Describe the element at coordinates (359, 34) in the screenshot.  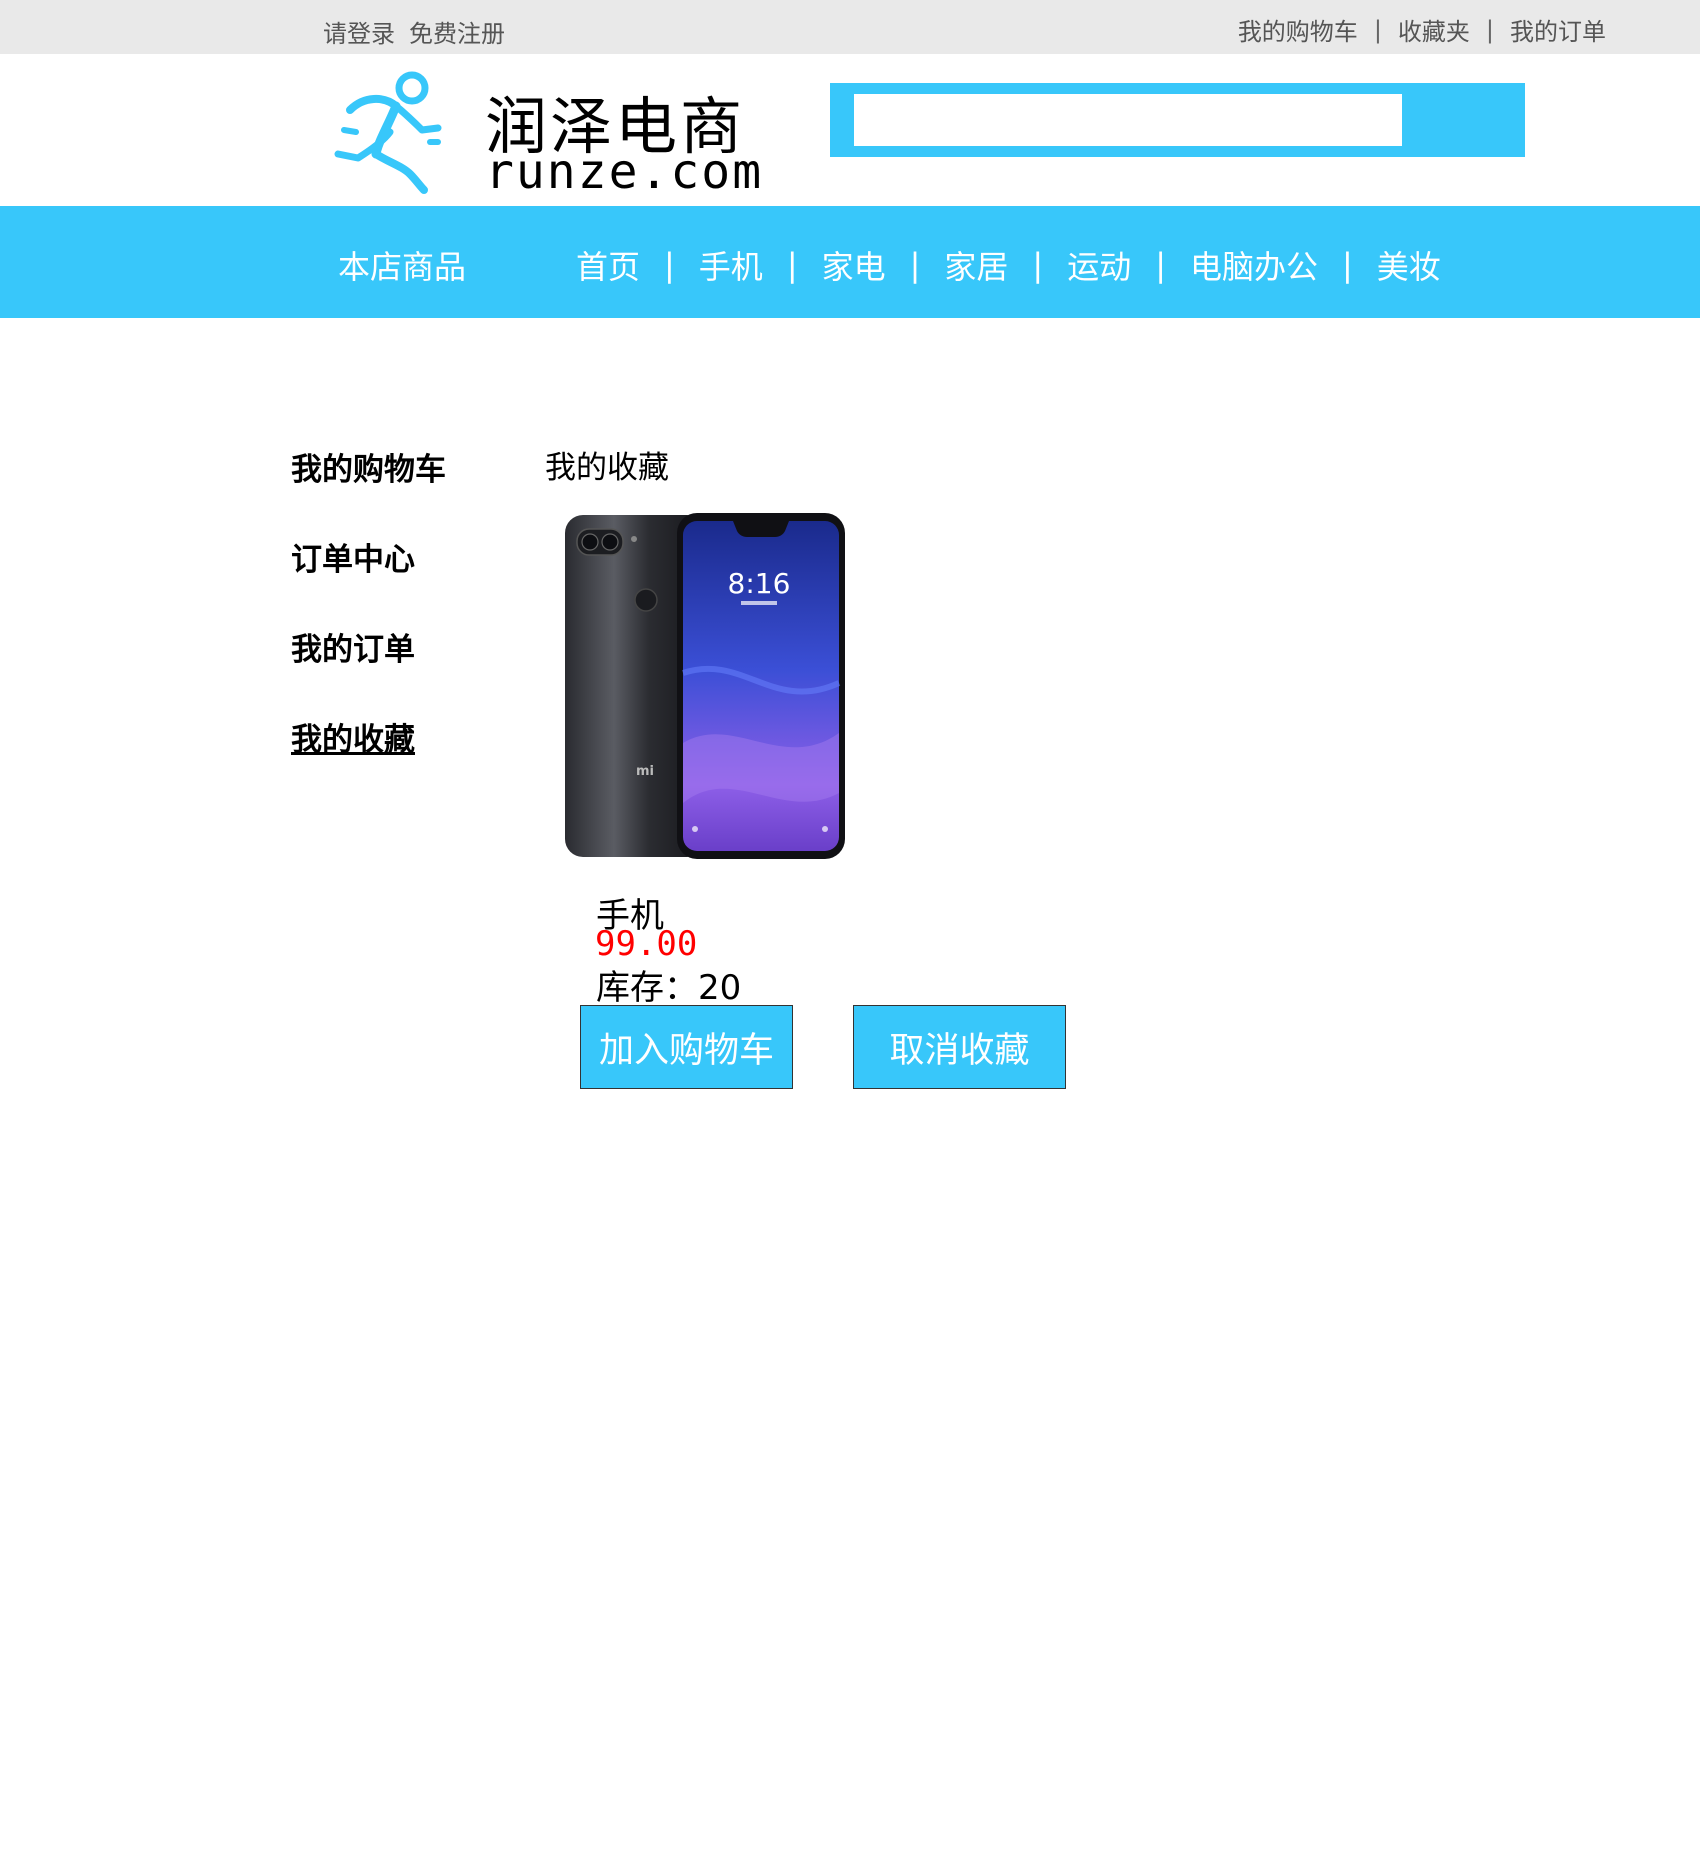
I see `login-link: 请登录` at that location.